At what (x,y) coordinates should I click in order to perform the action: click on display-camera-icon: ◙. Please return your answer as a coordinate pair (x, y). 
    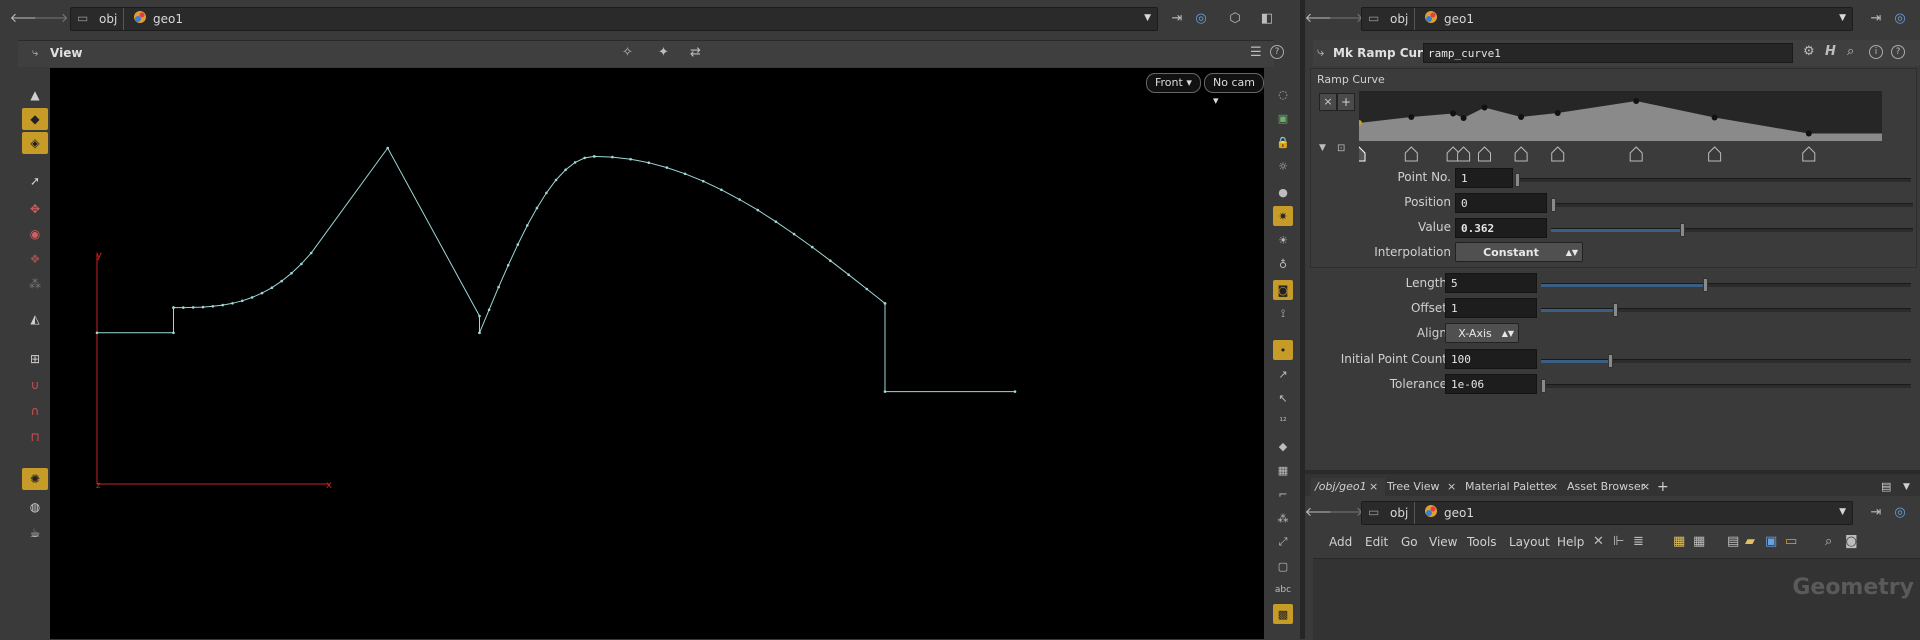
    Looking at the image, I should click on (1283, 290).